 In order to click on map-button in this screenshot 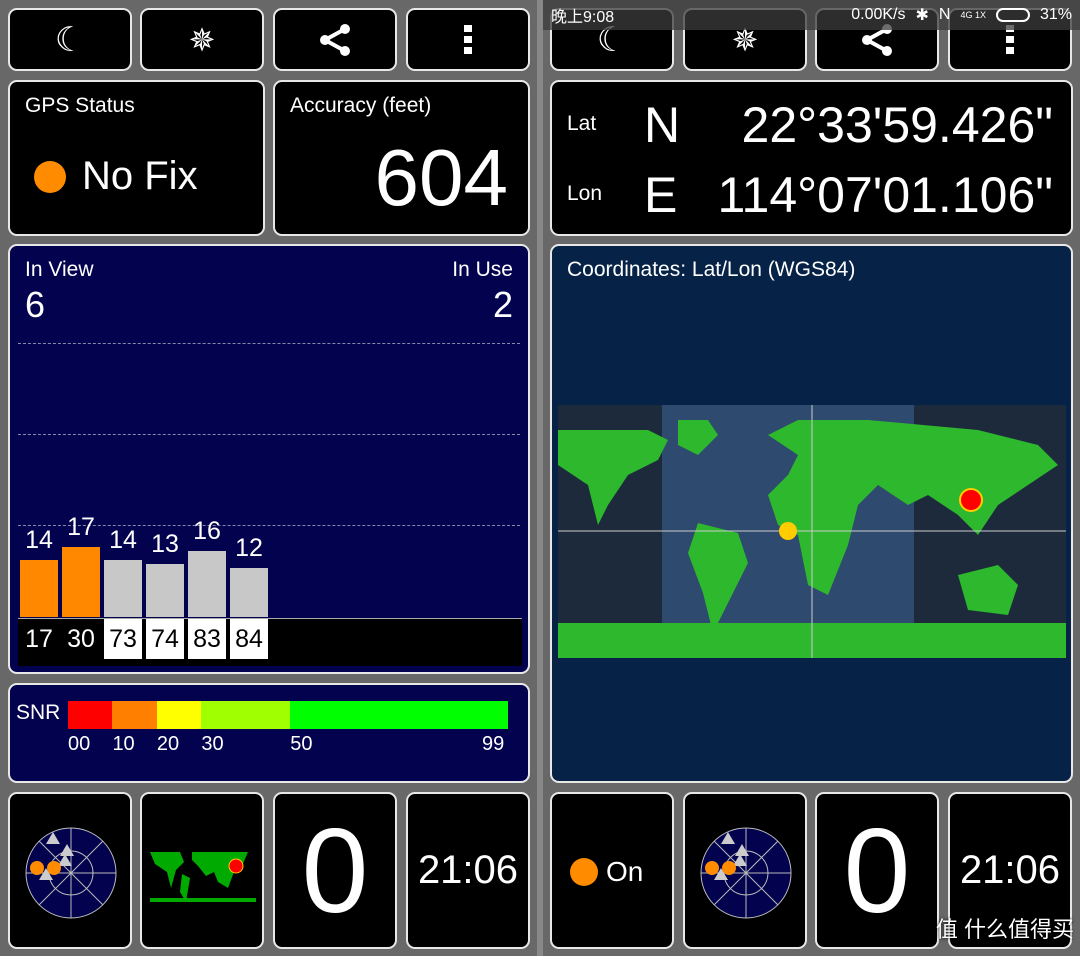, I will do `click(202, 870)`.